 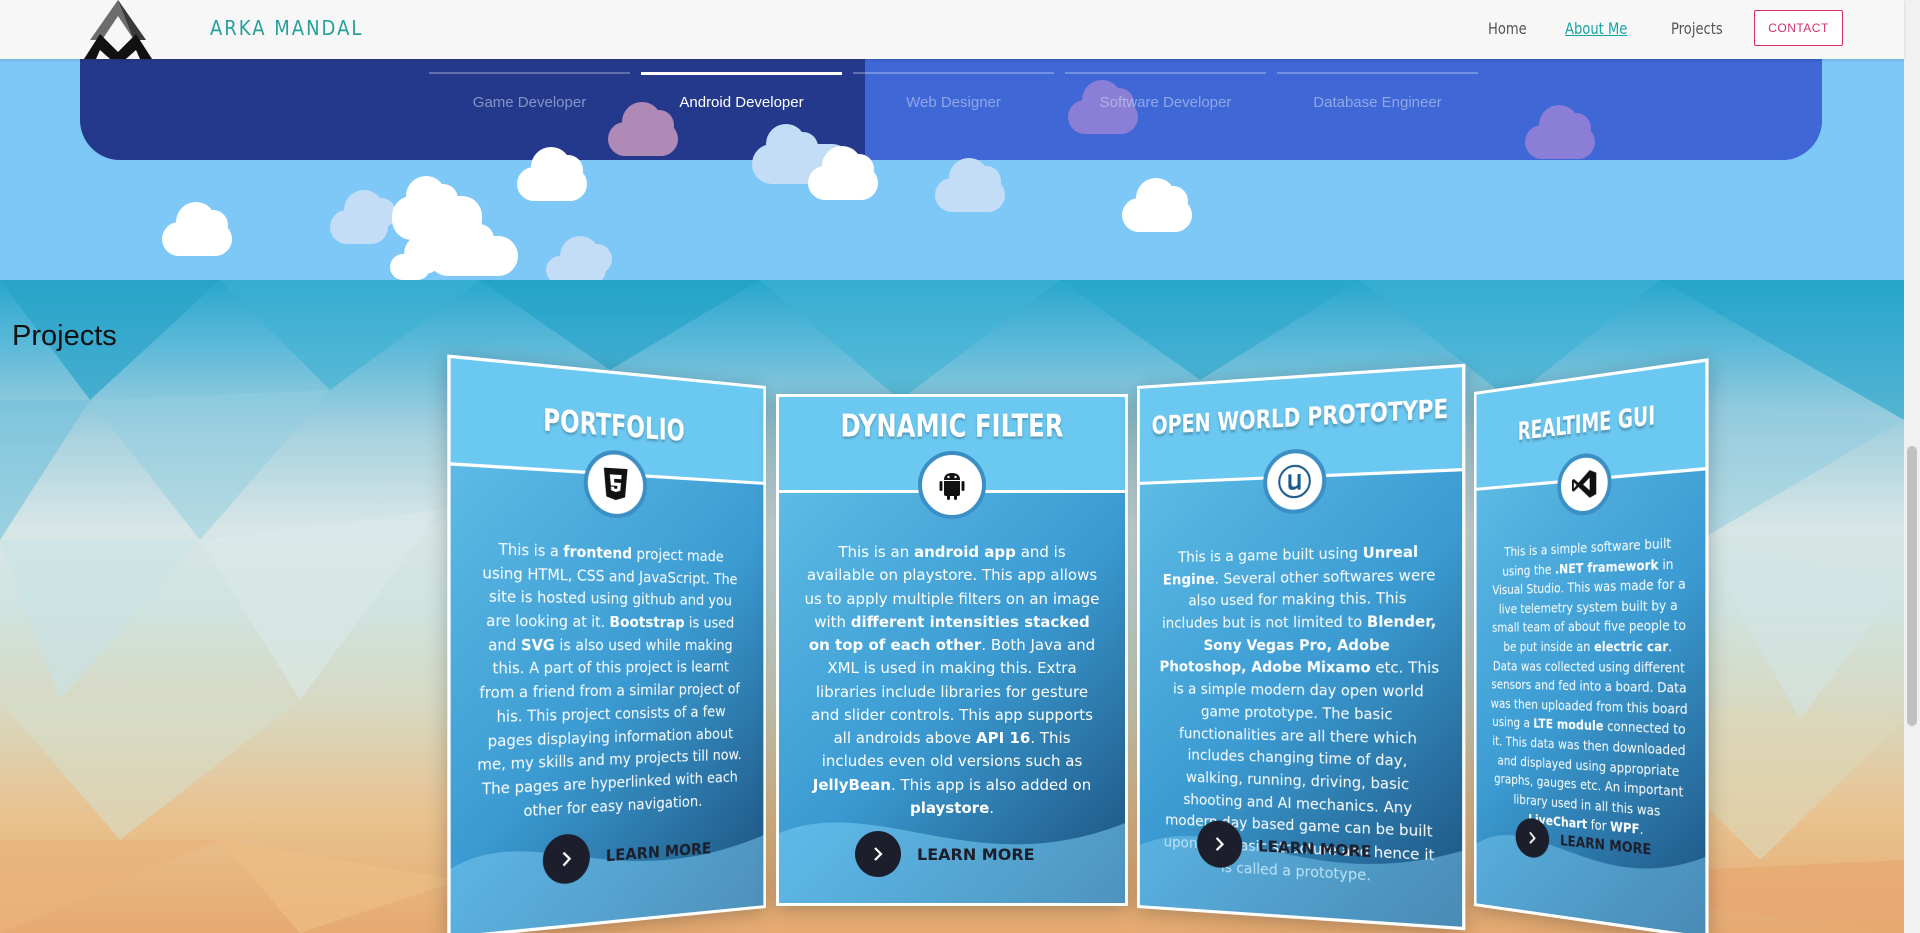 What do you see at coordinates (286, 28) in the screenshot?
I see `brand-name: ARKA MANDAL` at bounding box center [286, 28].